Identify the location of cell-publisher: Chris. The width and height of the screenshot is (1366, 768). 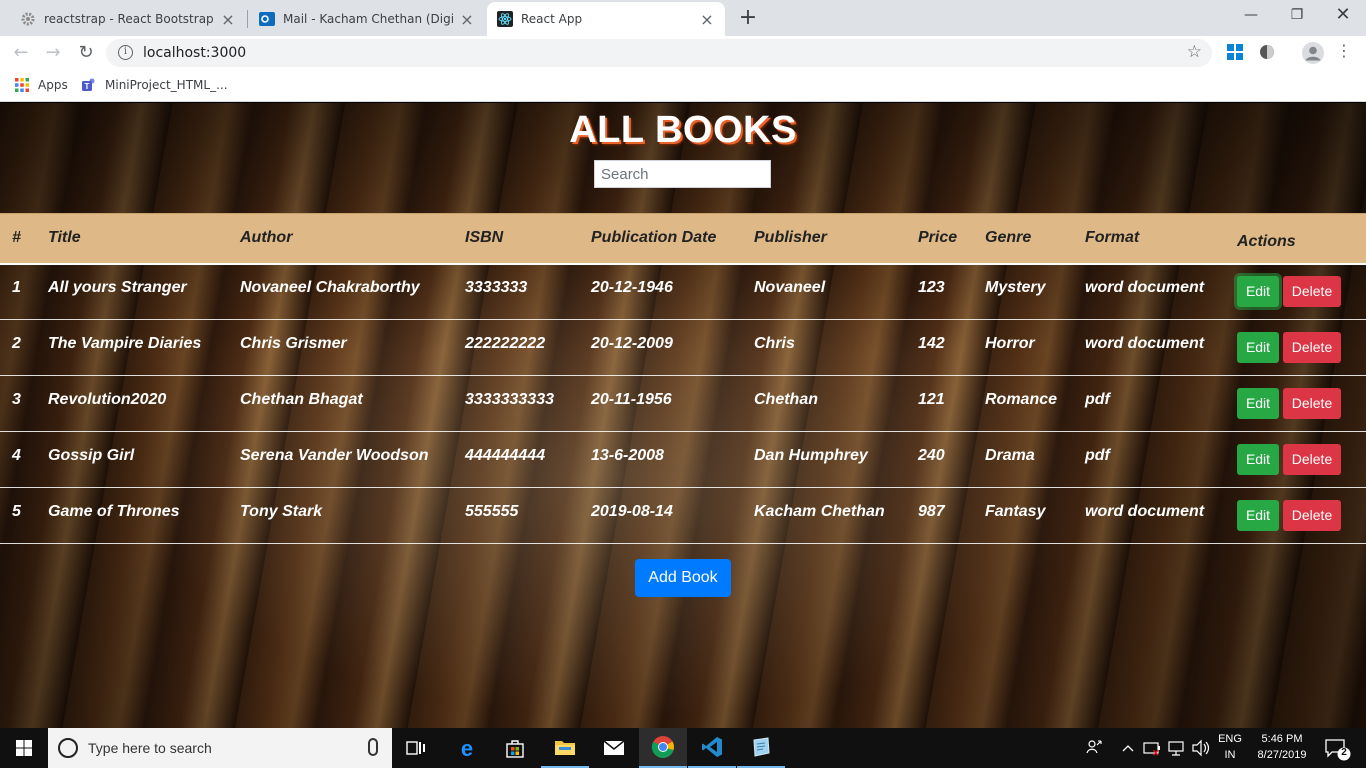
(774, 343).